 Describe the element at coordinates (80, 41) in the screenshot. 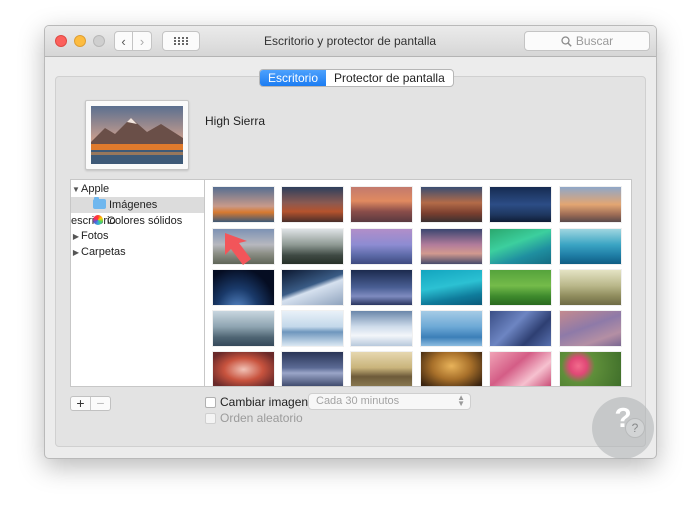

I see `minimize-window-button` at that location.